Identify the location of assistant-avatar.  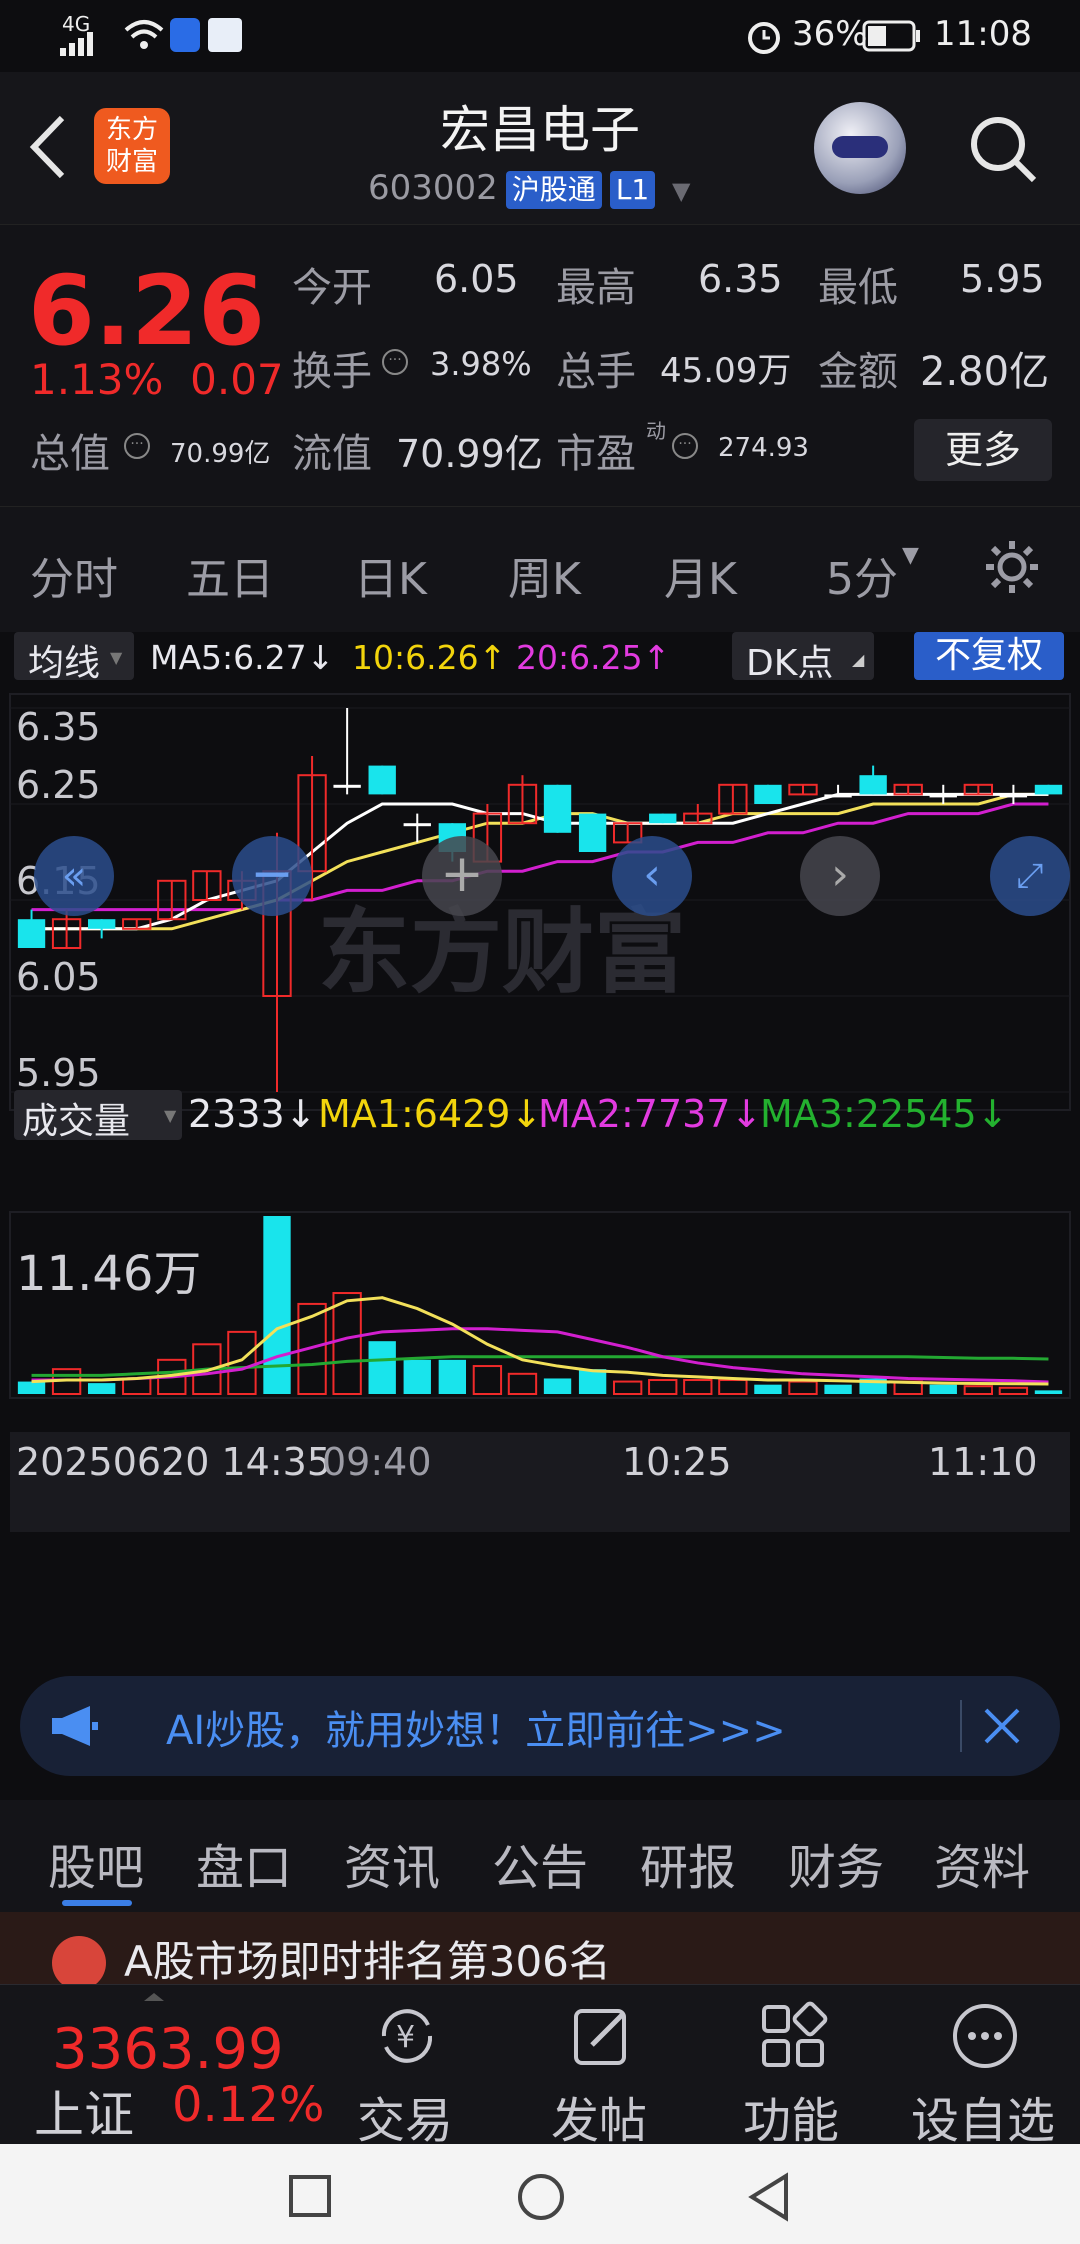
(860, 148).